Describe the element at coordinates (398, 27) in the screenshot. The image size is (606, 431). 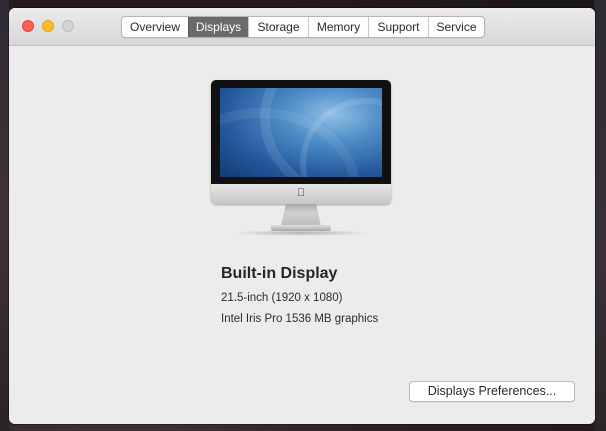
I see `tab-support: Support` at that location.